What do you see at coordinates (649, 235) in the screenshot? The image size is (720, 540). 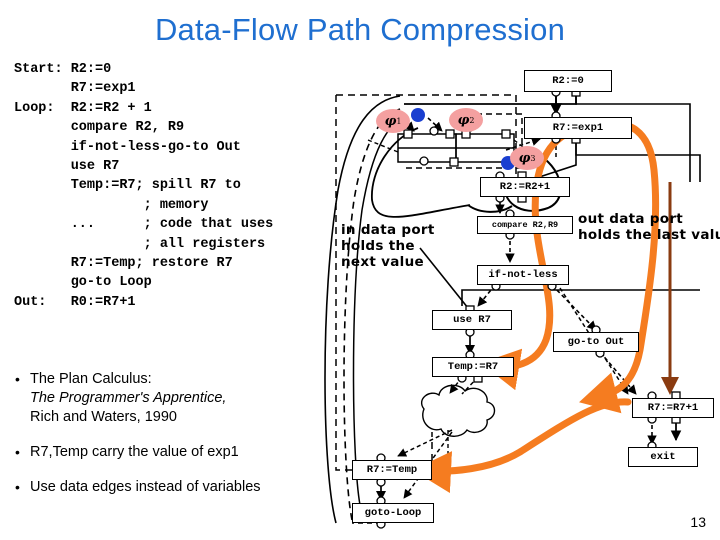 I see `callout-line: holds the last value` at bounding box center [649, 235].